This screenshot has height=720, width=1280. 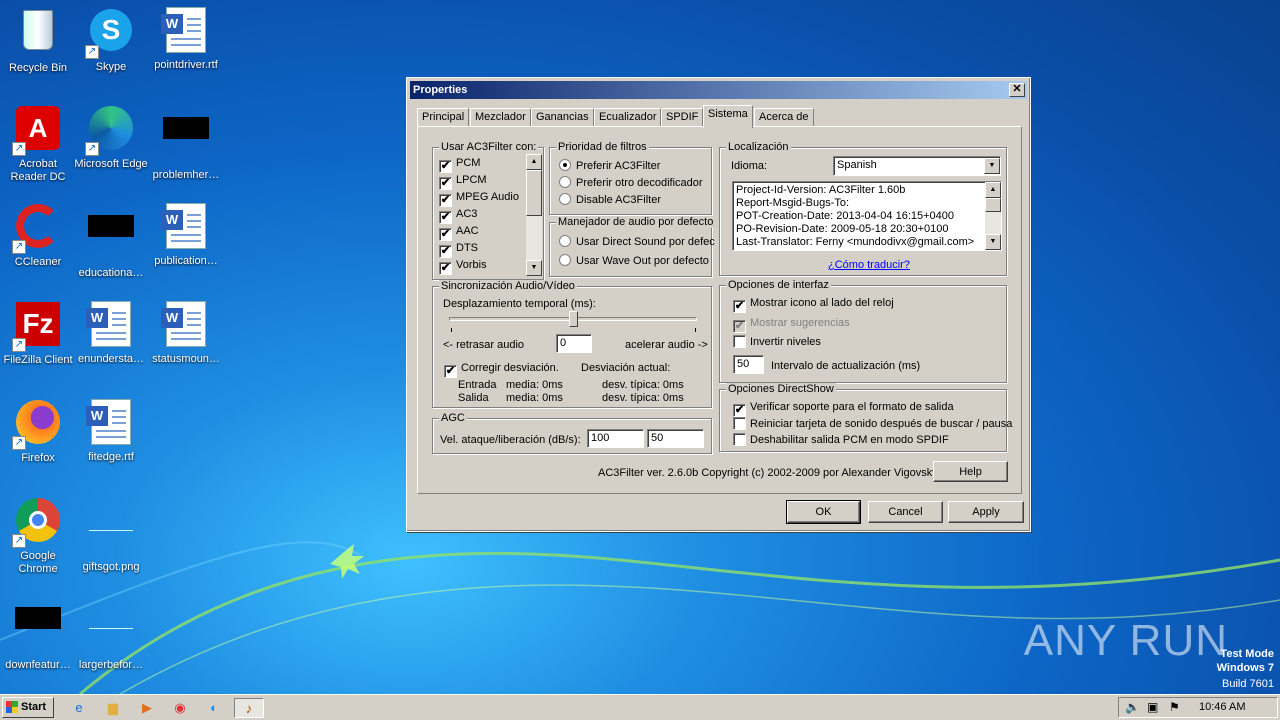 I want to click on interface-option: ✔ Mostrar sugerencias, so click(x=791, y=324).